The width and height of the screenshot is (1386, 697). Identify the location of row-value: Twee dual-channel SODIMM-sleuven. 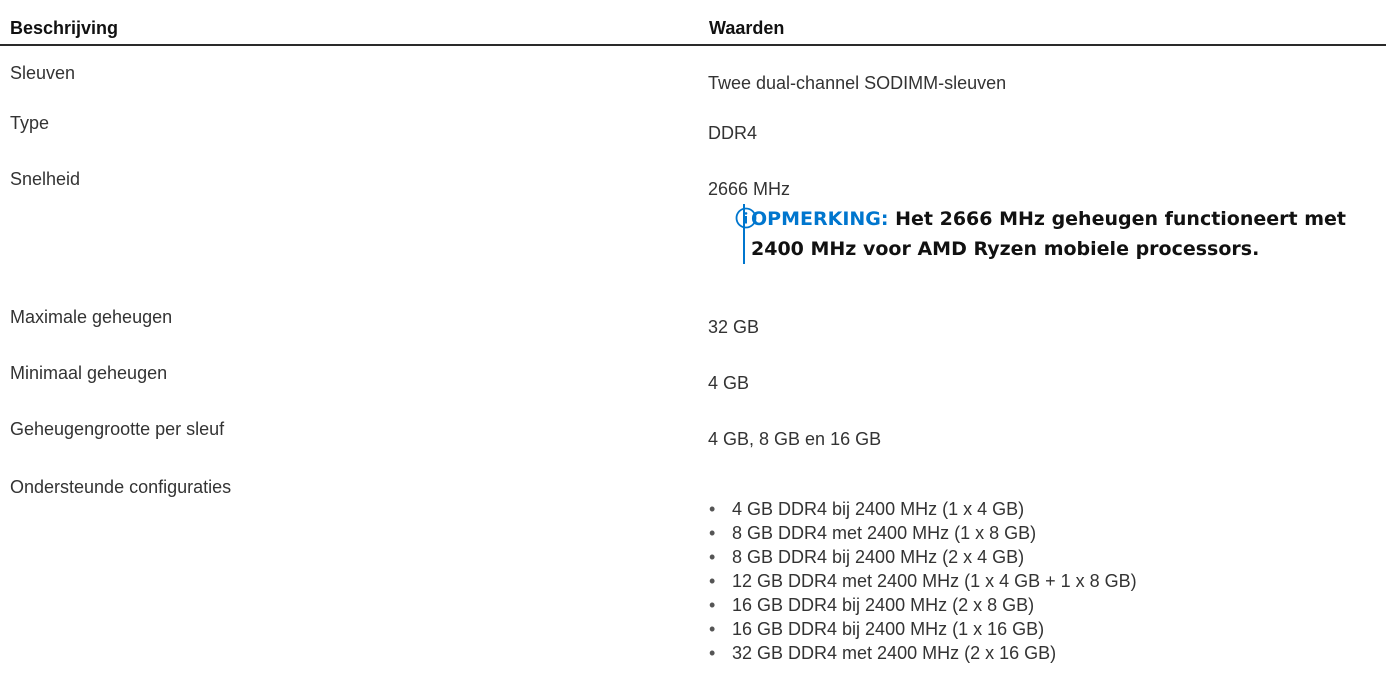
(857, 83).